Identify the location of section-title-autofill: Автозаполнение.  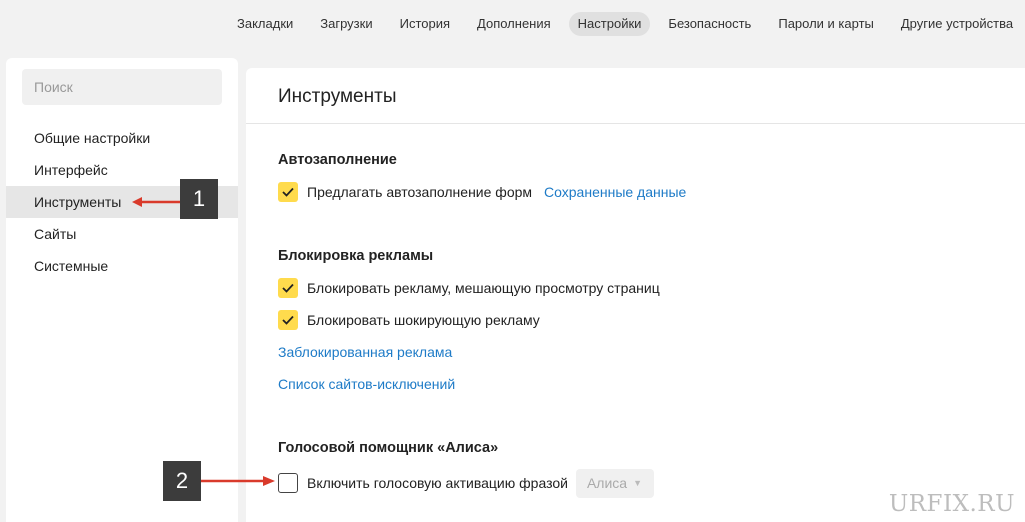
(337, 160).